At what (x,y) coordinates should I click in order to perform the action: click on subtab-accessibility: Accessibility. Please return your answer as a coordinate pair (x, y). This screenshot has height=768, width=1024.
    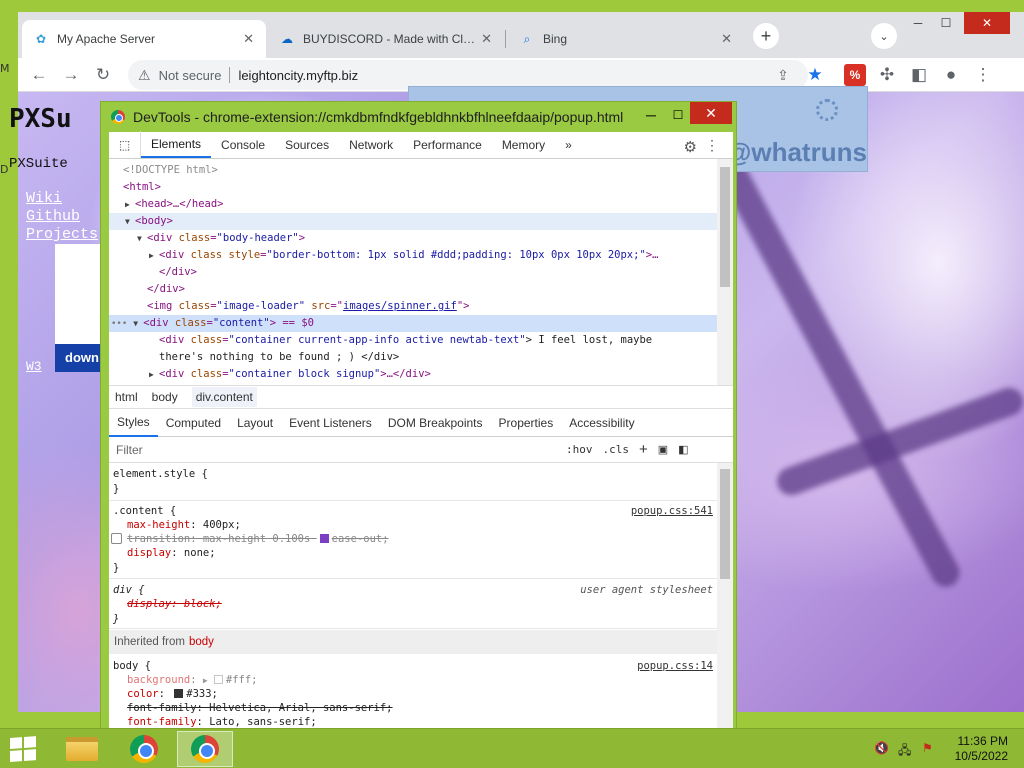
    Looking at the image, I should click on (601, 423).